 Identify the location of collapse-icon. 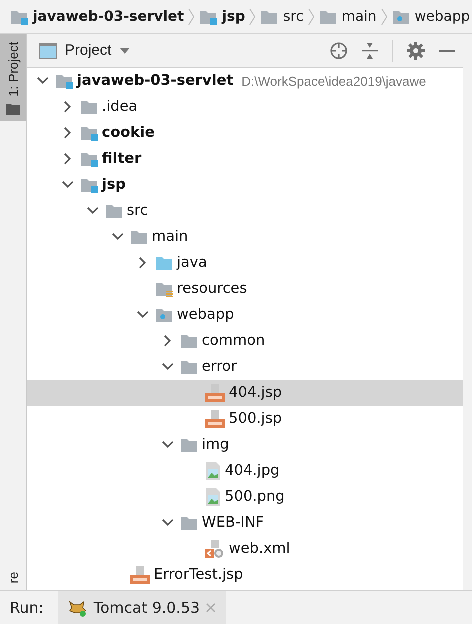
(370, 51).